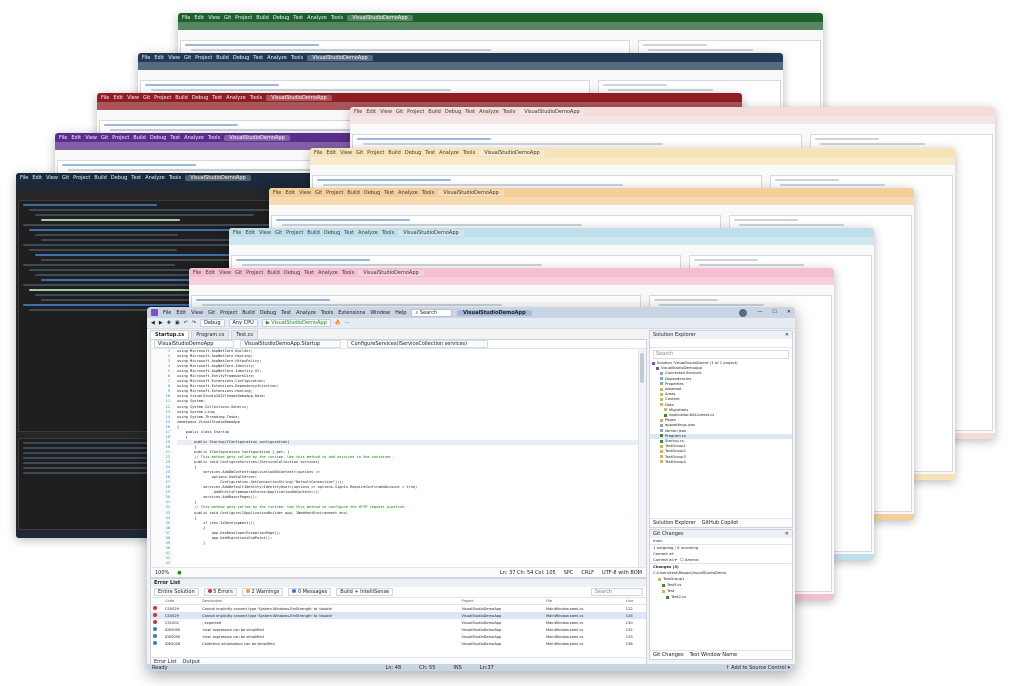 The image size is (1012, 686). Describe the element at coordinates (663, 559) in the screenshot. I see `commit-all-button: Commit all` at that location.